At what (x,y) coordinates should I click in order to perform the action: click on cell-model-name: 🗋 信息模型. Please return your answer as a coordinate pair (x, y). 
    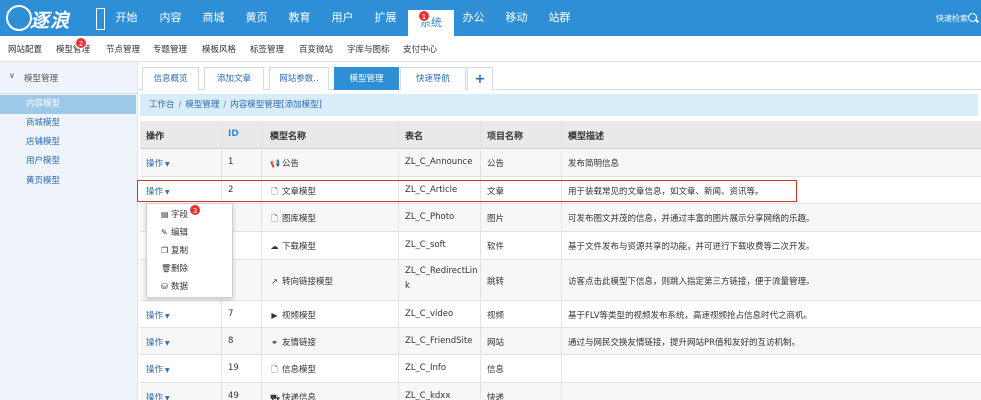
    Looking at the image, I should click on (293, 370).